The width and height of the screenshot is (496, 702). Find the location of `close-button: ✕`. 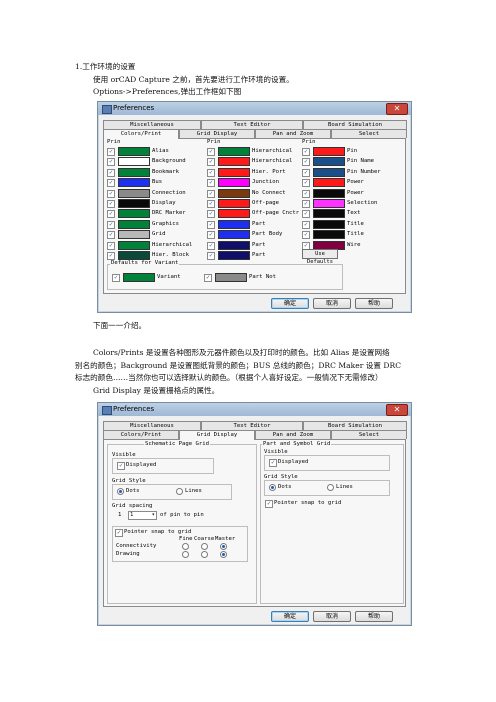

close-button: ✕ is located at coordinates (397, 410).